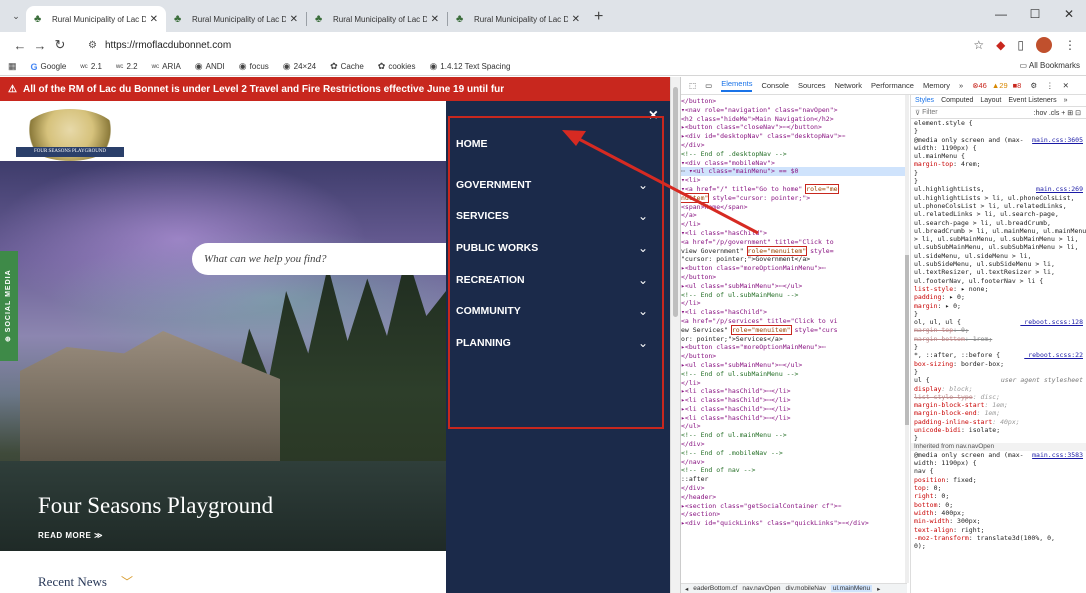 Image resolution: width=1086 pixels, height=593 pixels. Describe the element at coordinates (794, 180) in the screenshot. I see `dom-node-line: ▾<li>` at that location.